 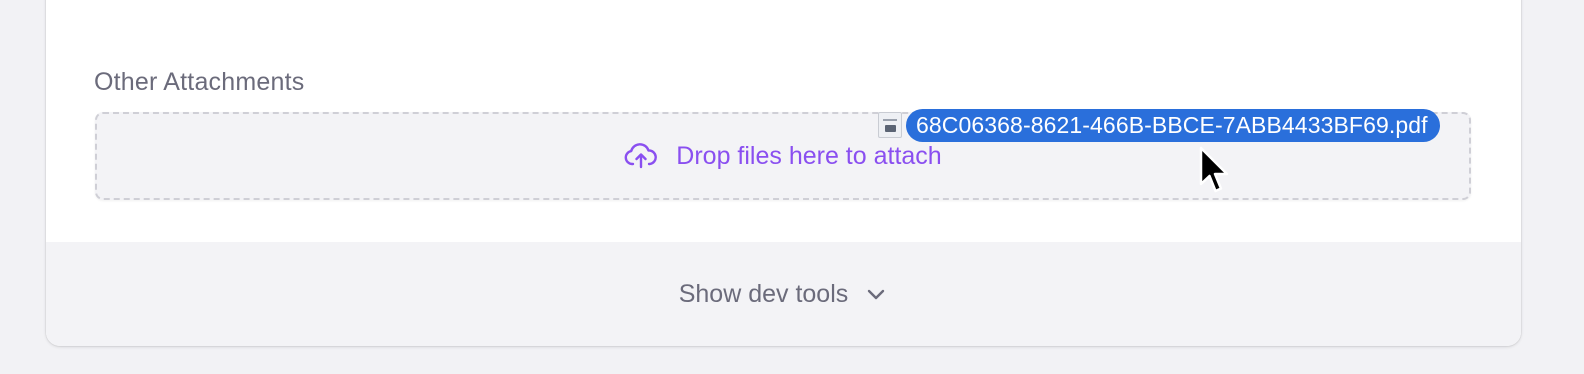 I want to click on arrow-cursor-icon, so click(x=1215, y=171).